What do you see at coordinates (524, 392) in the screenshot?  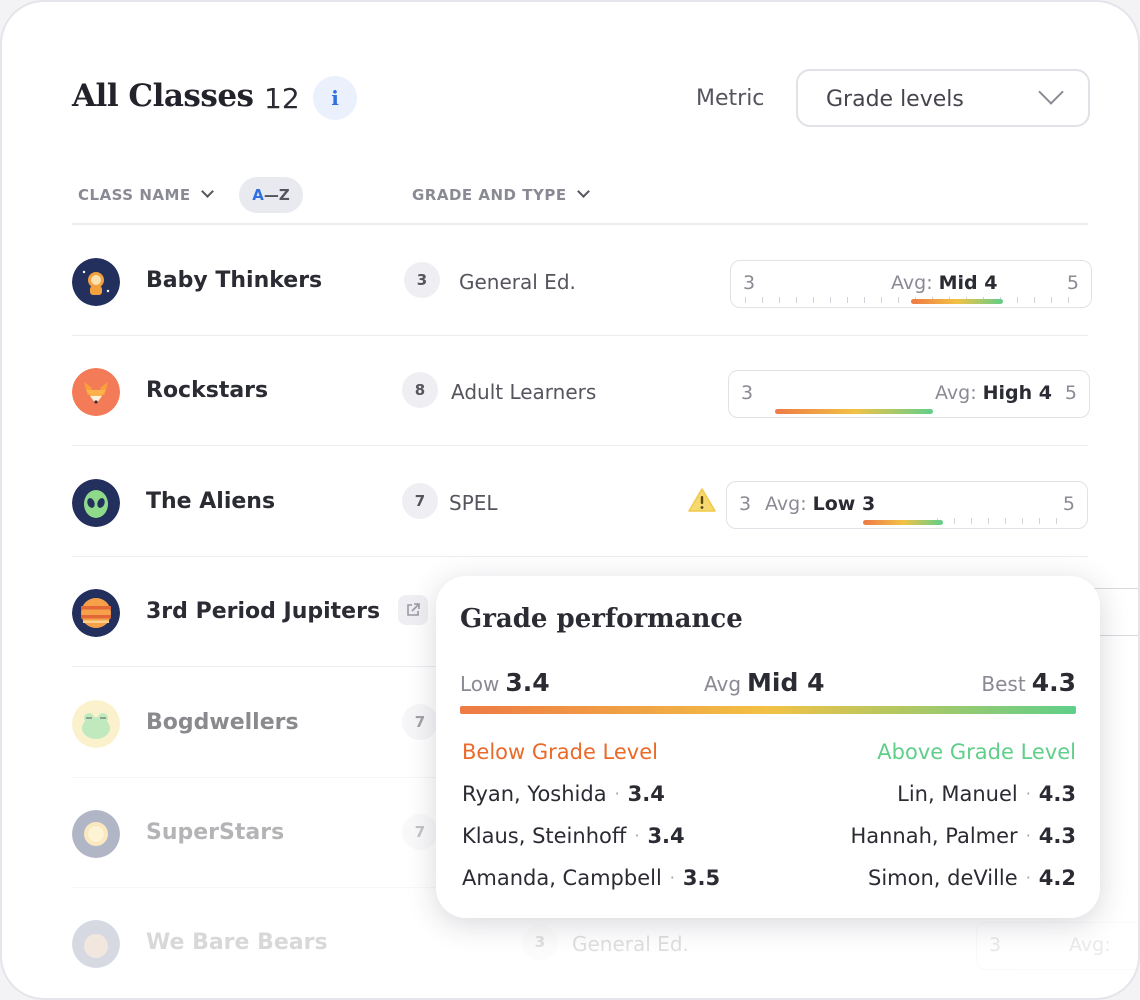 I see `class-type: Adult Learners` at bounding box center [524, 392].